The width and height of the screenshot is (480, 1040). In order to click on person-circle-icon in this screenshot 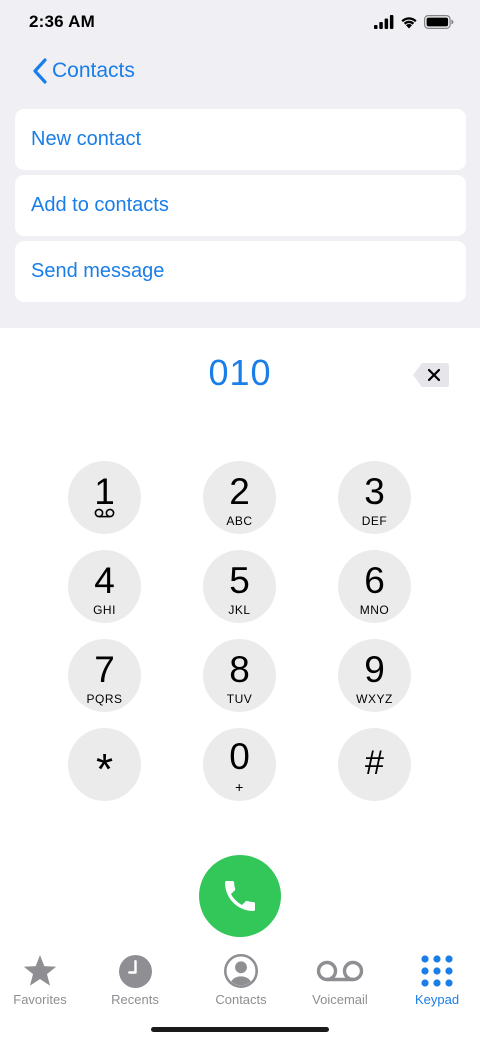, I will do `click(241, 971)`.